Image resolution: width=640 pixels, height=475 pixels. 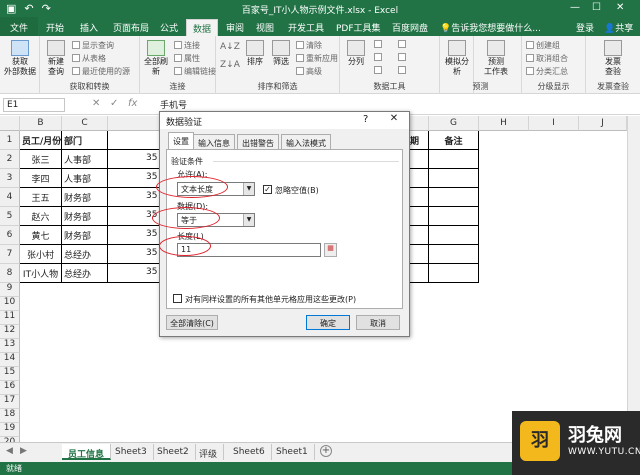 I want to click on tab-baidu-pan: 百度网盘, so click(x=410, y=27).